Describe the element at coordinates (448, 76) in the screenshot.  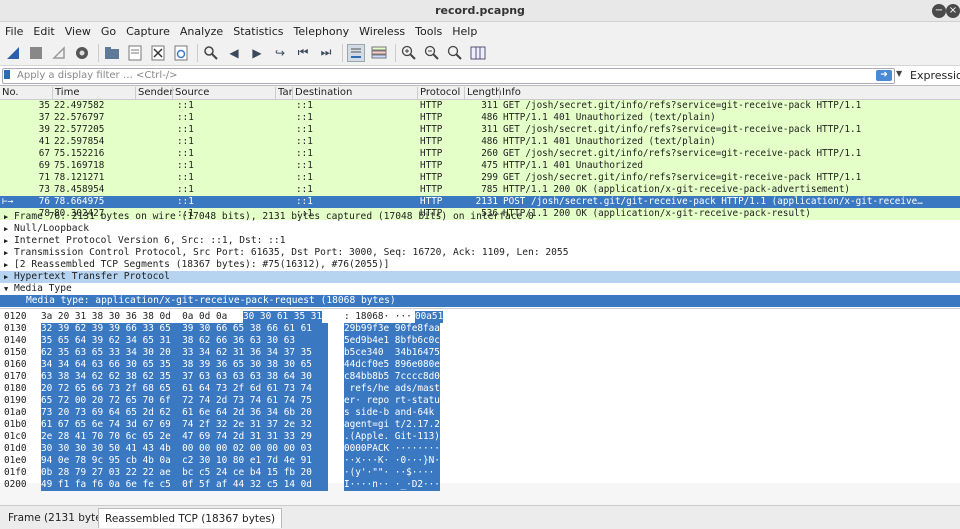
I see `display-filter-input: Apply a display filter … <Ctrl-/>` at that location.